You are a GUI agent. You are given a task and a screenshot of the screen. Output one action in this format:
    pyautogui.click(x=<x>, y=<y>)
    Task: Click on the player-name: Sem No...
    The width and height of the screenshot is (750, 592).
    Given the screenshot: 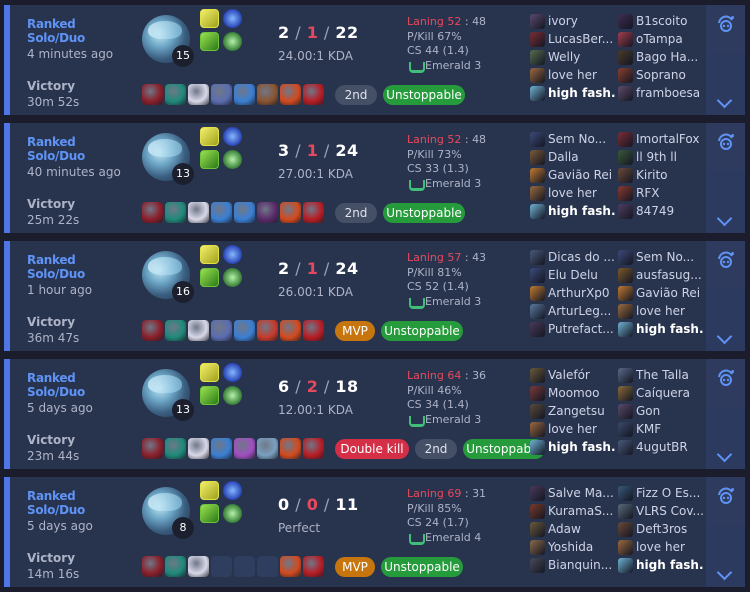 What is the action you would take?
    pyautogui.click(x=665, y=257)
    